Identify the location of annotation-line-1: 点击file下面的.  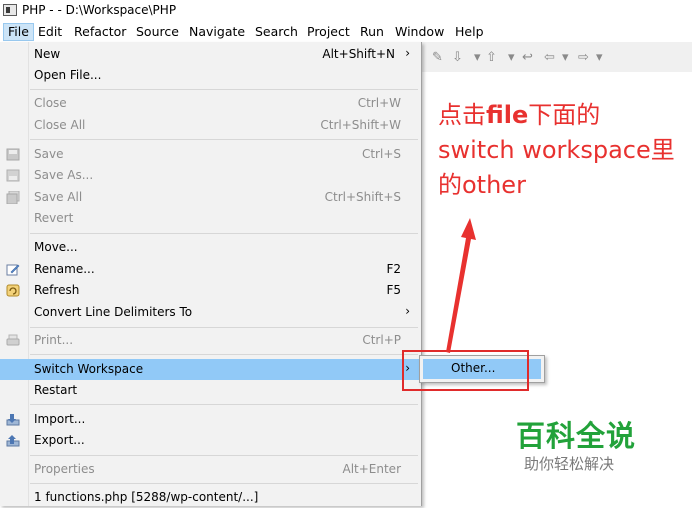
(519, 115).